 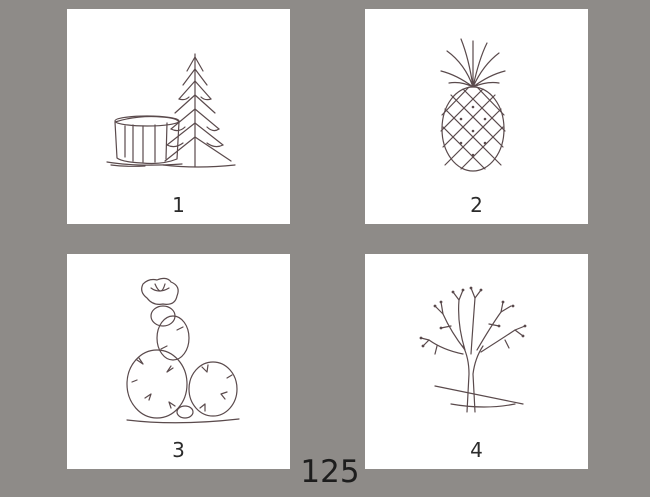 I want to click on prickly-pear-cactus-icon, so click(x=183, y=350).